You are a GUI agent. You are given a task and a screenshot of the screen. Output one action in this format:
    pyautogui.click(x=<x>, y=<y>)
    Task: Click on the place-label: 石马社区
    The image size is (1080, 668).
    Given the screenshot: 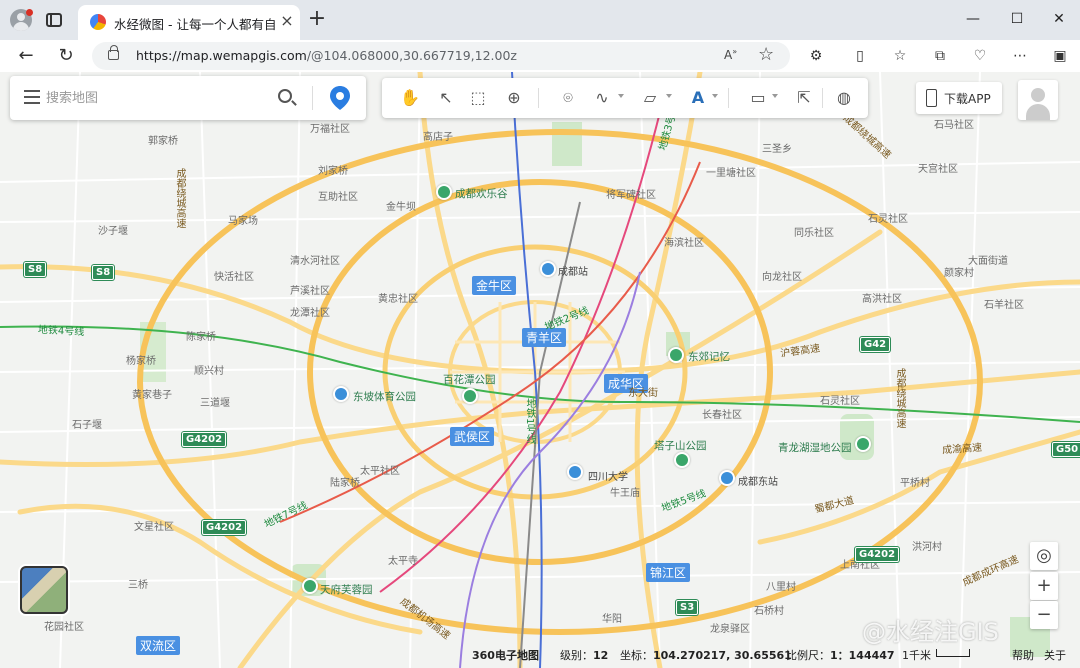 What is the action you would take?
    pyautogui.click(x=954, y=125)
    